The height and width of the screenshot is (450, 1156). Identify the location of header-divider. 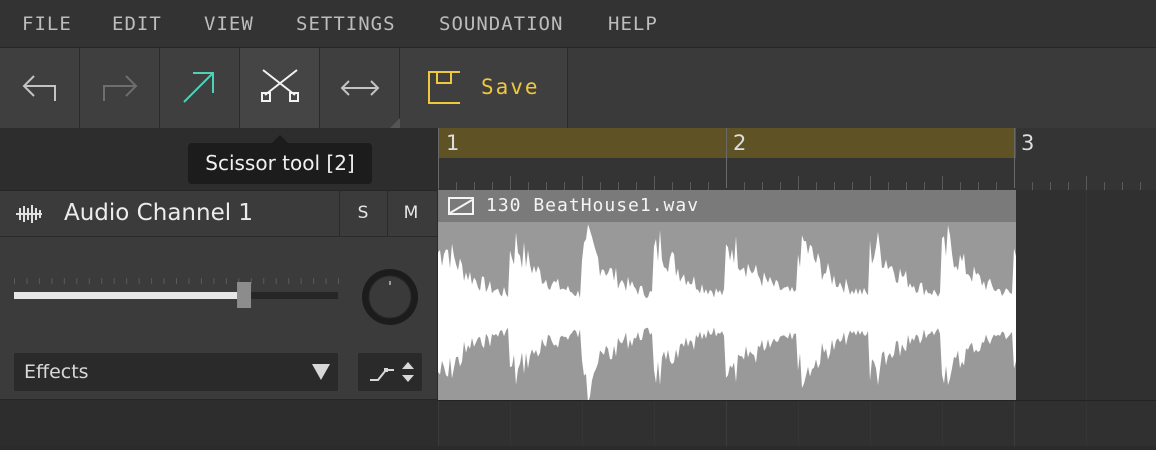
(218, 236).